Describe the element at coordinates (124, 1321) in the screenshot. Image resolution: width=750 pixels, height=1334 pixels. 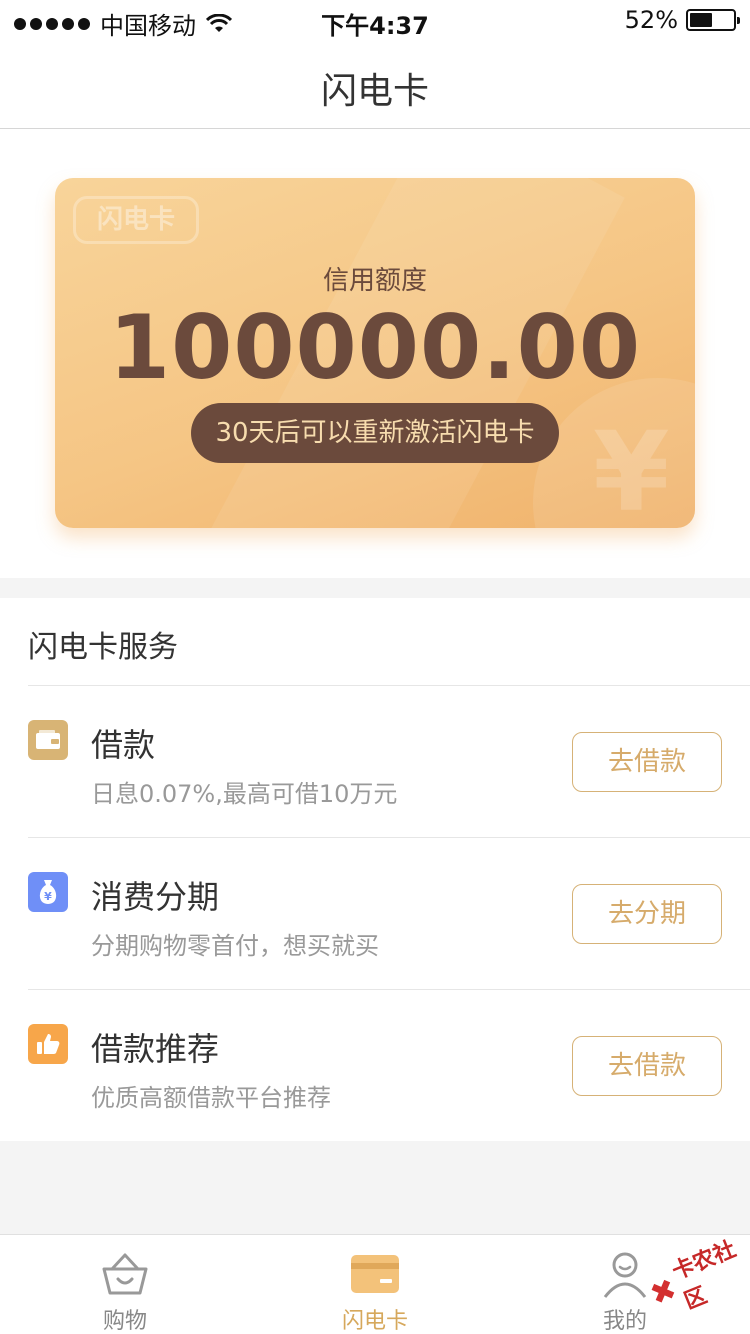
I see `tab-label: 购物` at that location.